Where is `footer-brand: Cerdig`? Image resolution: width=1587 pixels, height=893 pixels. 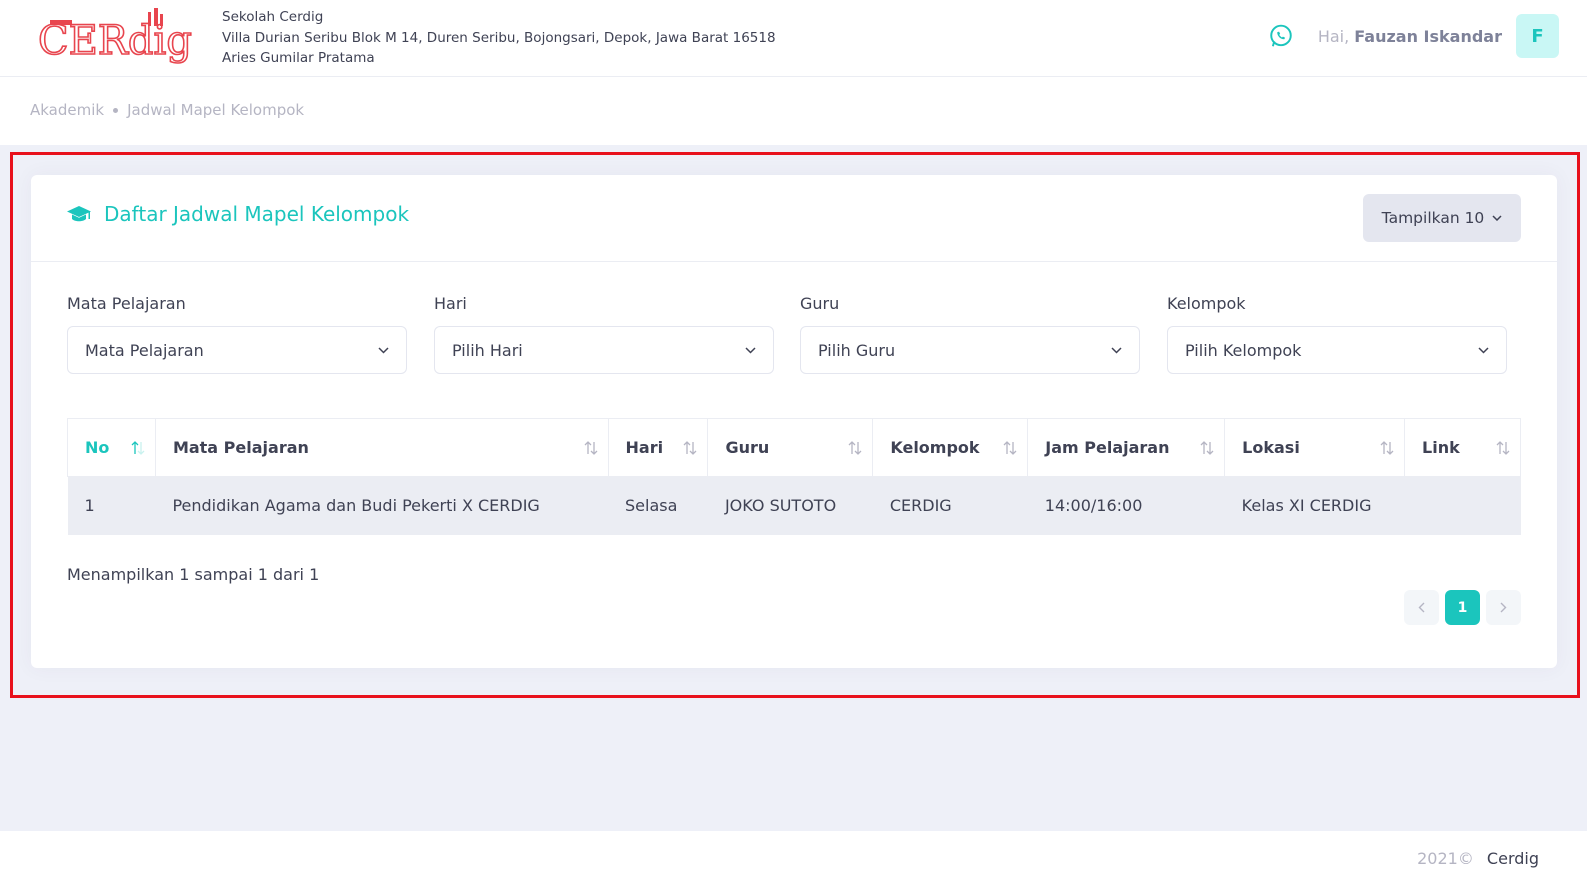
footer-brand: Cerdig is located at coordinates (1513, 858).